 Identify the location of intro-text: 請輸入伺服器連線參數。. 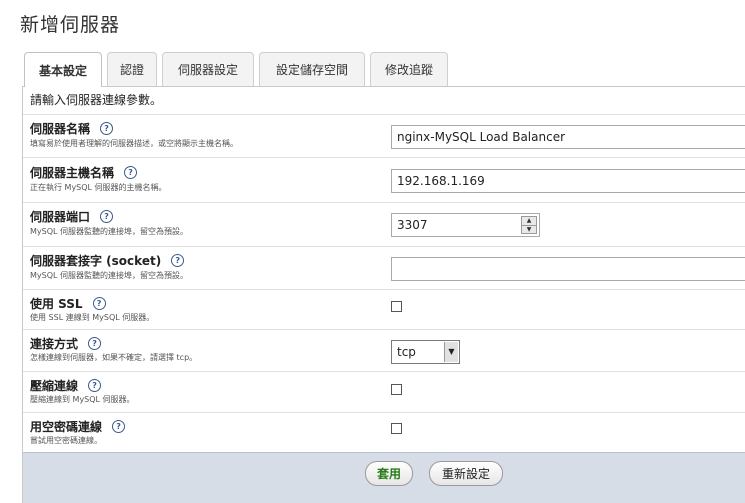
(384, 101).